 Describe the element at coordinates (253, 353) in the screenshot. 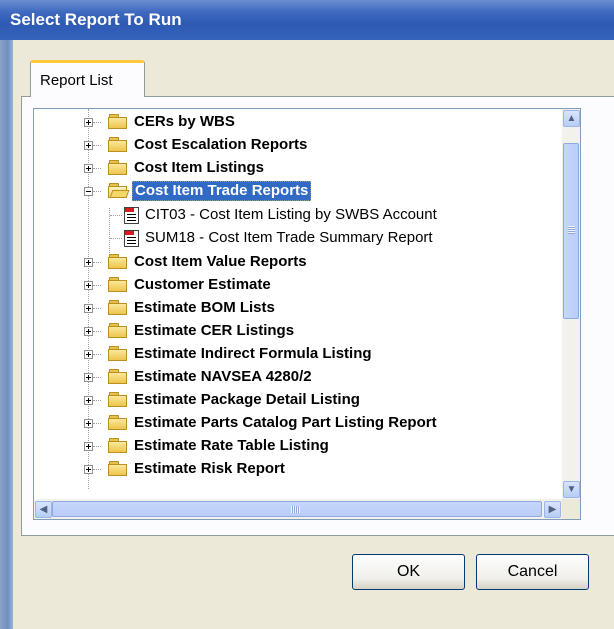

I see `tree-node-label: Estimate Indirect Formula Listing` at that location.